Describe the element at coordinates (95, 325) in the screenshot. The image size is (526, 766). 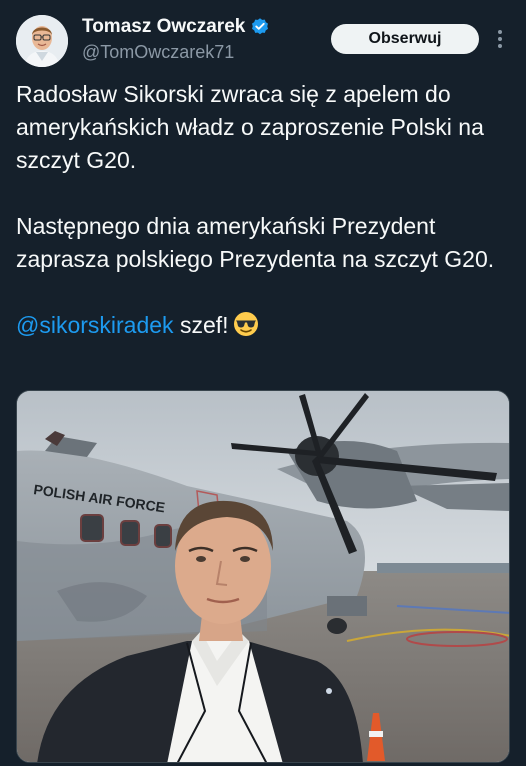
I see `mention-link: @sikorskiradek` at that location.